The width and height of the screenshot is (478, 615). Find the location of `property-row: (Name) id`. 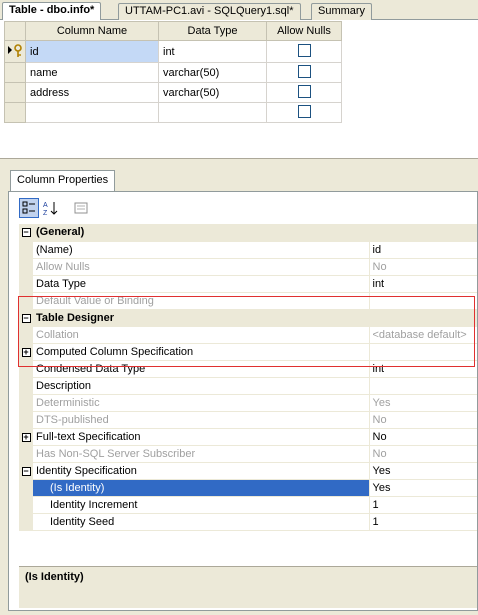

property-row: (Name) id is located at coordinates (248, 250).